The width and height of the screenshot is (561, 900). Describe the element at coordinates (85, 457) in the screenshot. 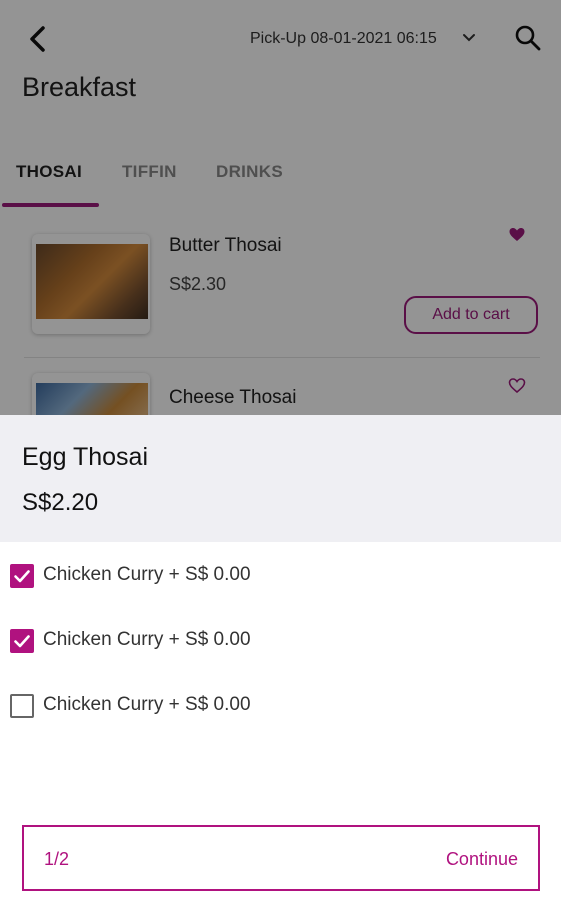

I see `sheet-item-name: Egg Thosai` at that location.